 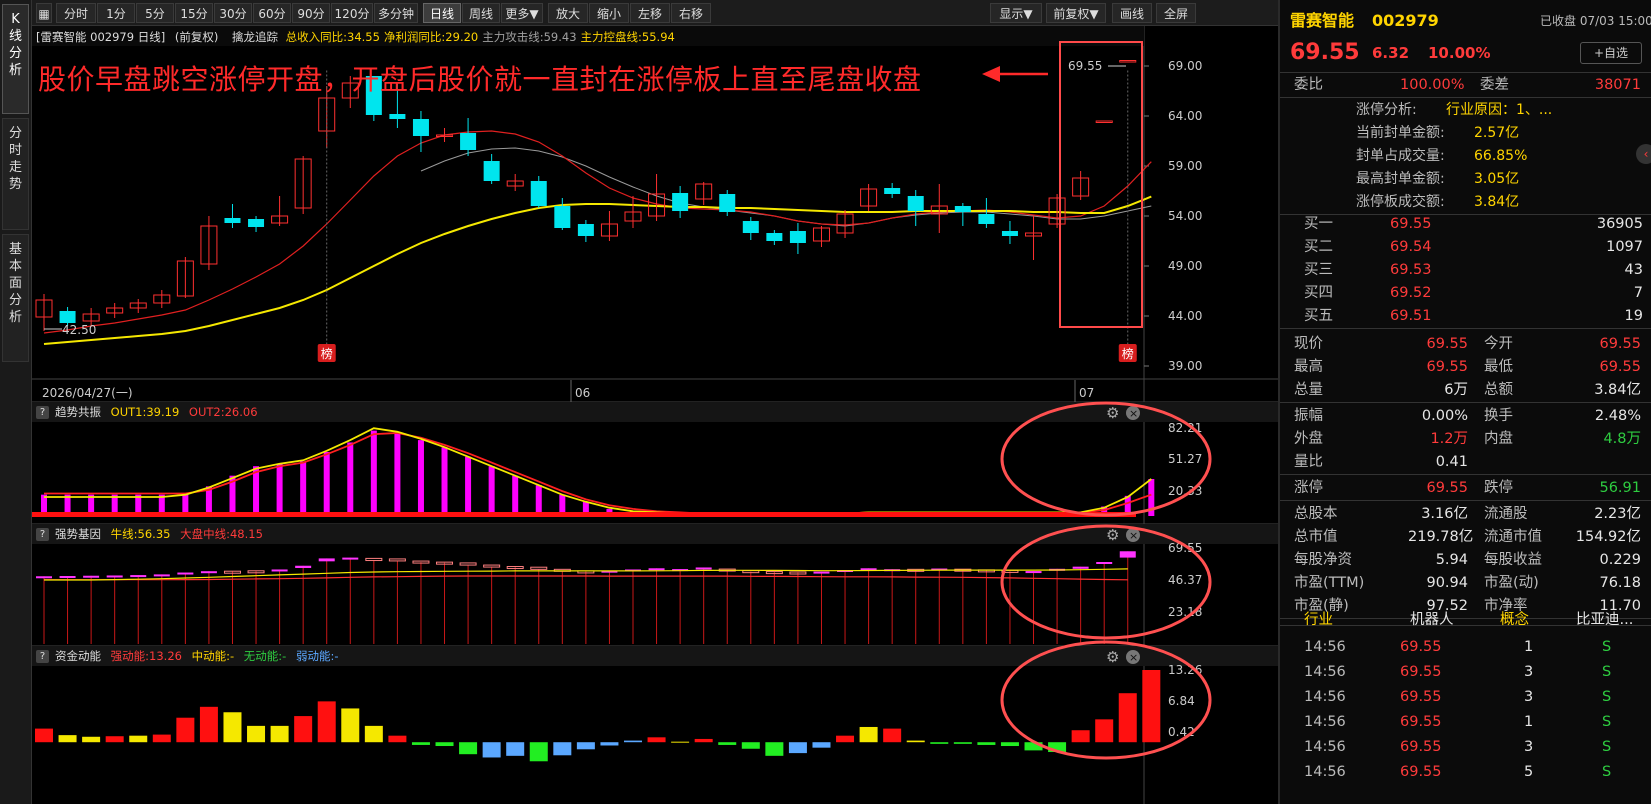 I want to click on bid-row: 买三 69.53 43, so click(x=1465, y=270).